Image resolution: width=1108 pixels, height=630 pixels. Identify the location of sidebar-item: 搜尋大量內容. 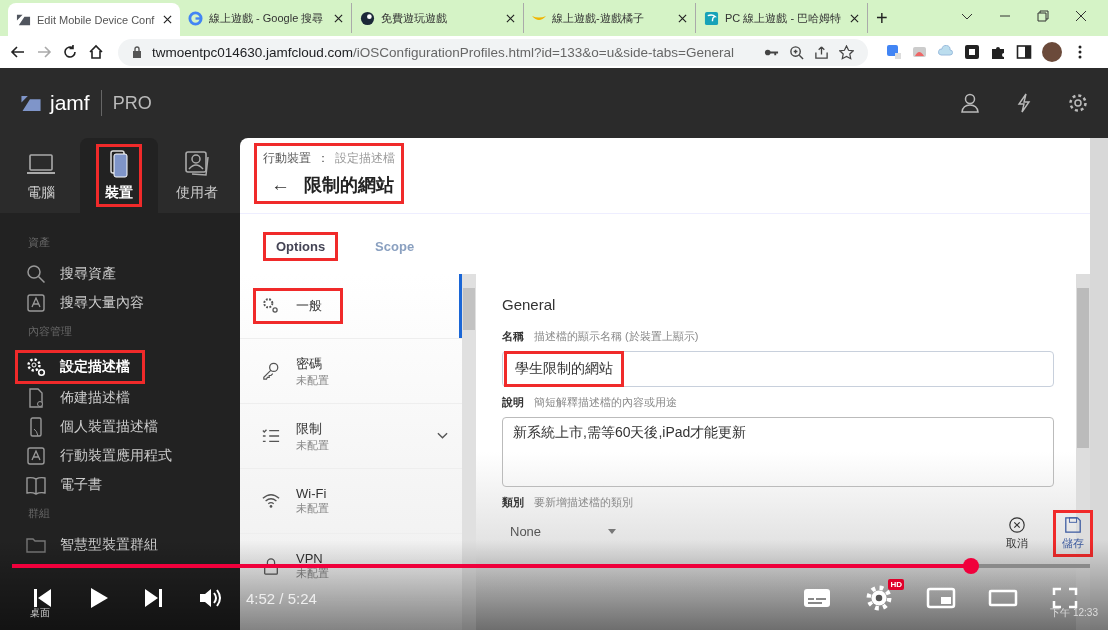
(85, 303).